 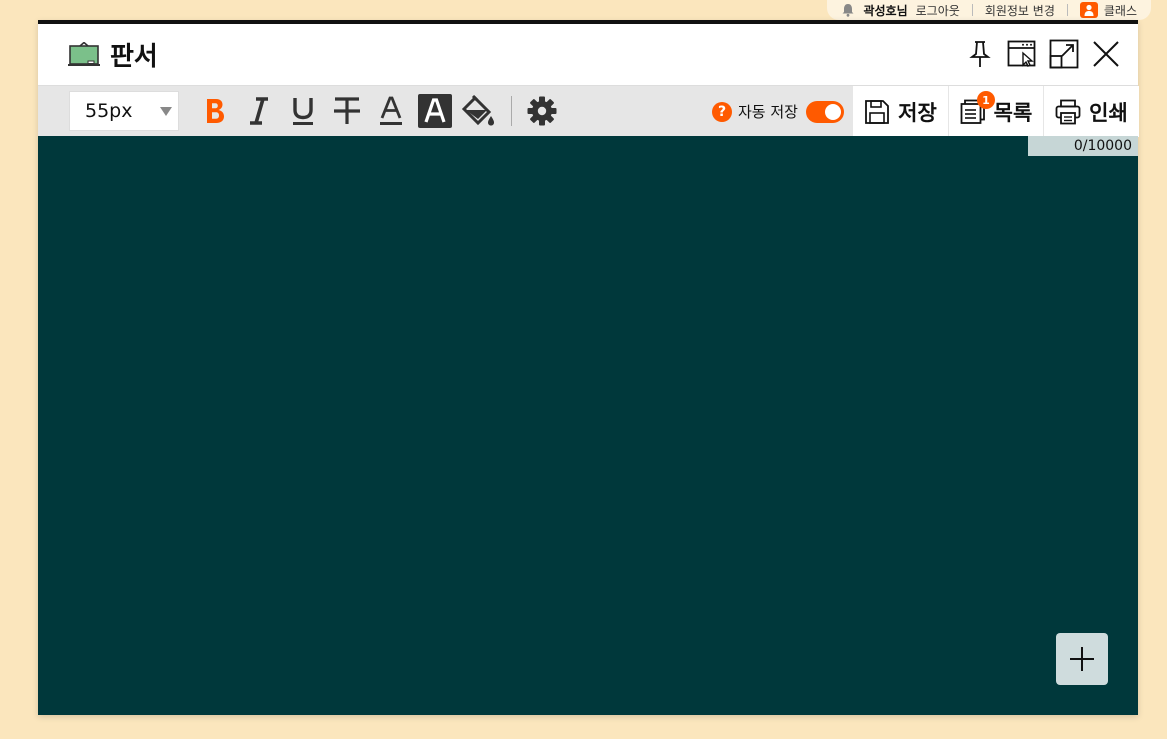 I want to click on settings-button, so click(x=542, y=111).